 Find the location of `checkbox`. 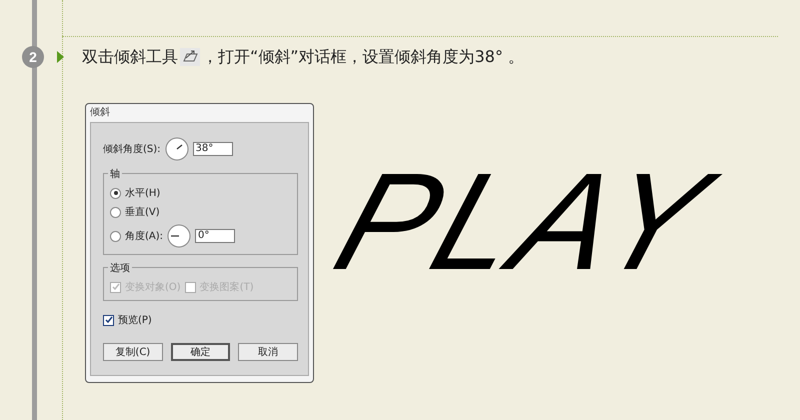

checkbox is located at coordinates (108, 320).